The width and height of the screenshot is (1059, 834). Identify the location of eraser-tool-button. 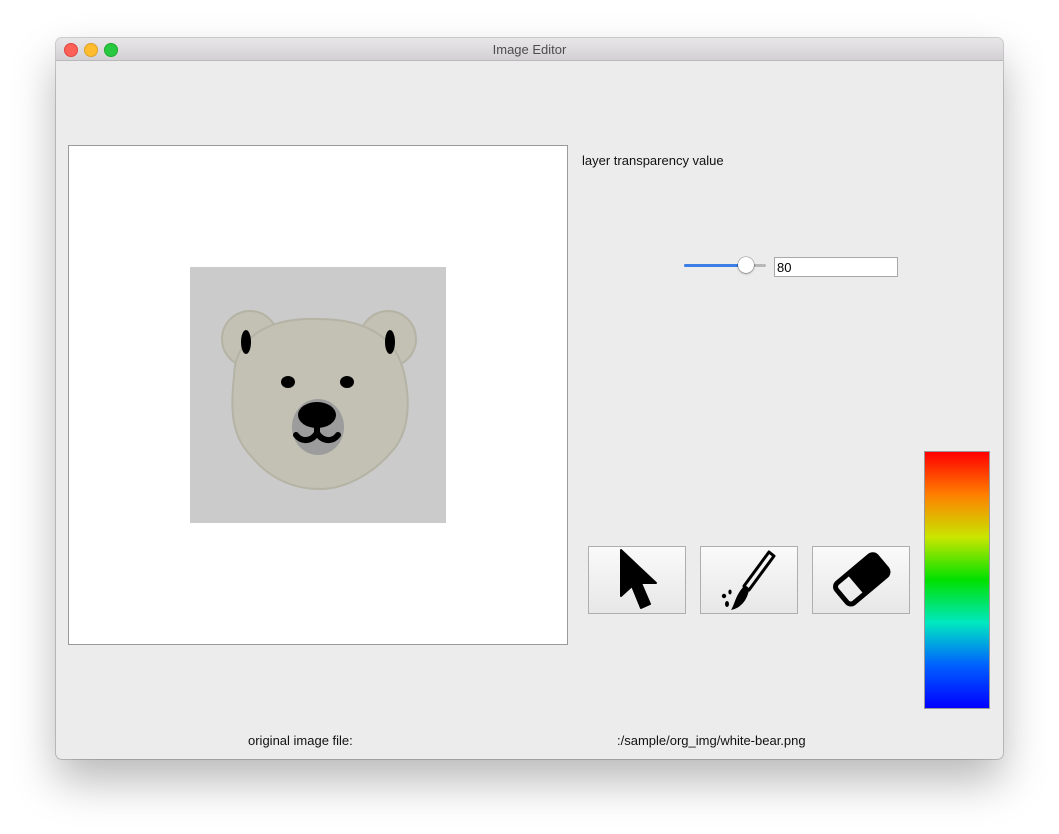
(861, 580).